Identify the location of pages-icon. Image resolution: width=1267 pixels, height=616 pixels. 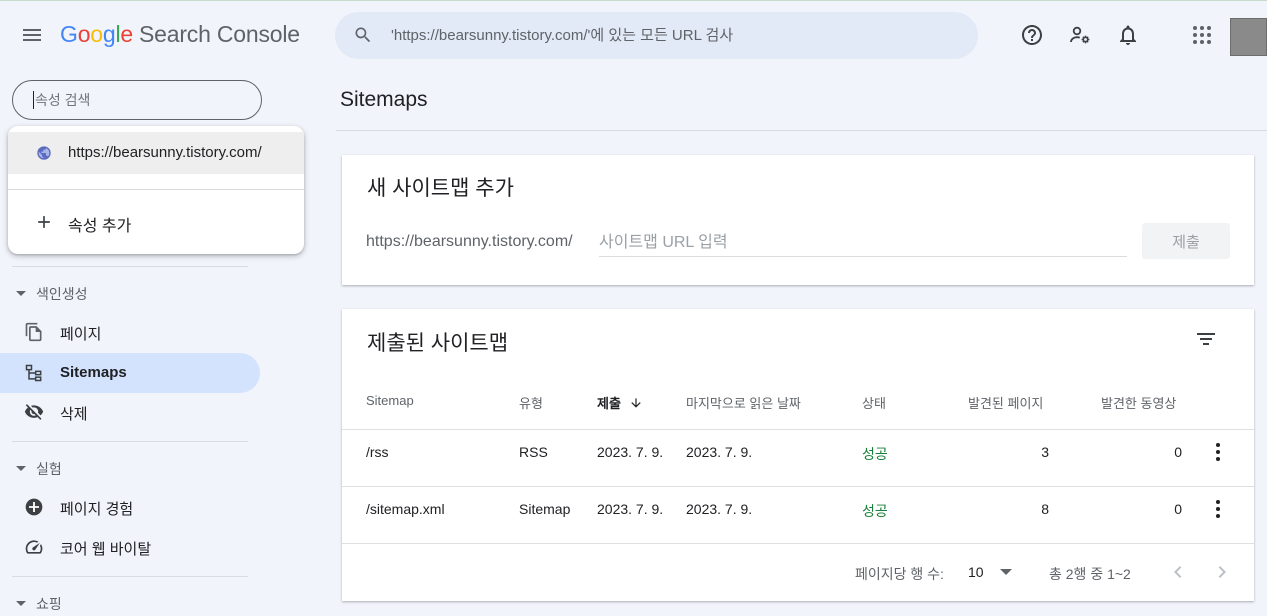
(34, 332).